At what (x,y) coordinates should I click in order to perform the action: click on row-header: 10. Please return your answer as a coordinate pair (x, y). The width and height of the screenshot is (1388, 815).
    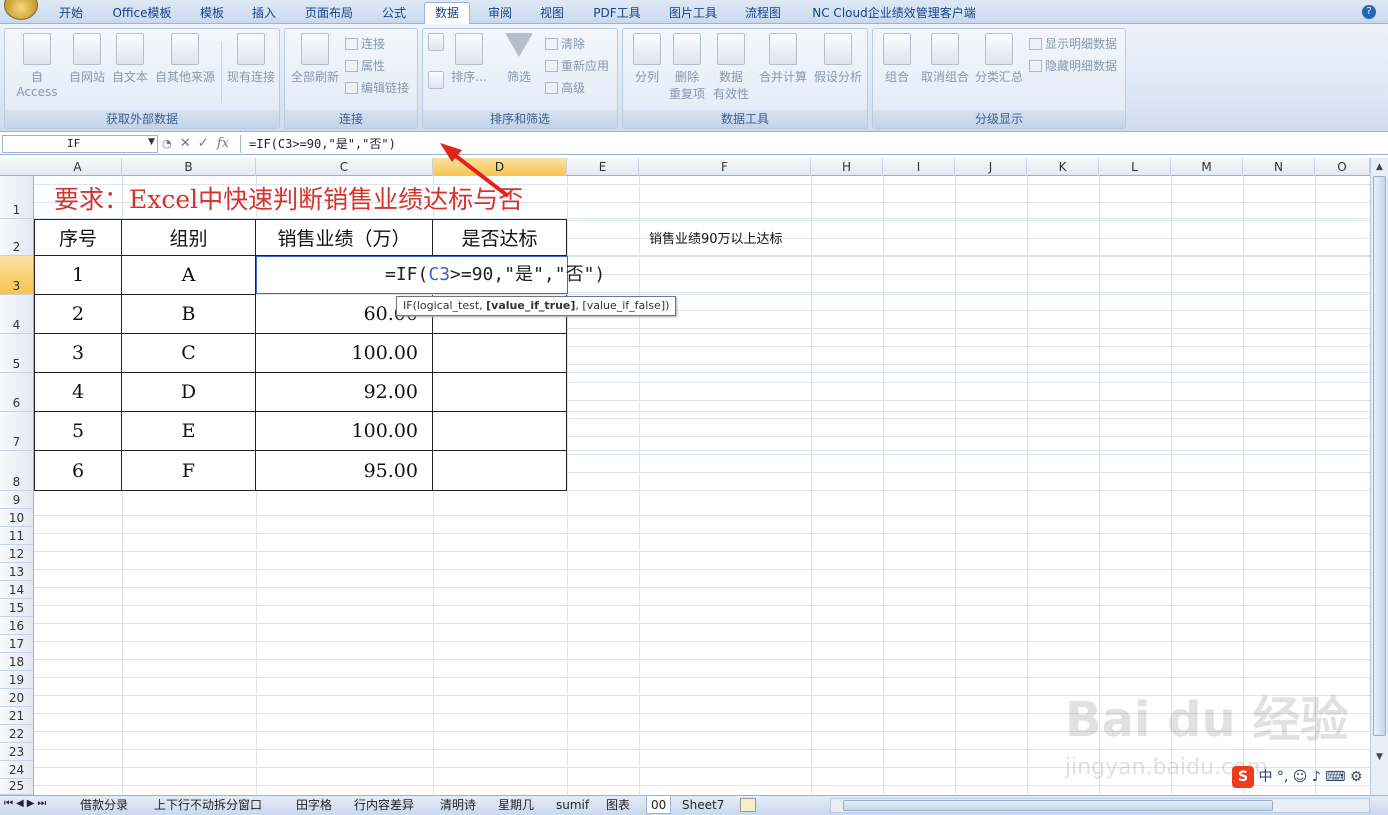
    Looking at the image, I should click on (17, 518).